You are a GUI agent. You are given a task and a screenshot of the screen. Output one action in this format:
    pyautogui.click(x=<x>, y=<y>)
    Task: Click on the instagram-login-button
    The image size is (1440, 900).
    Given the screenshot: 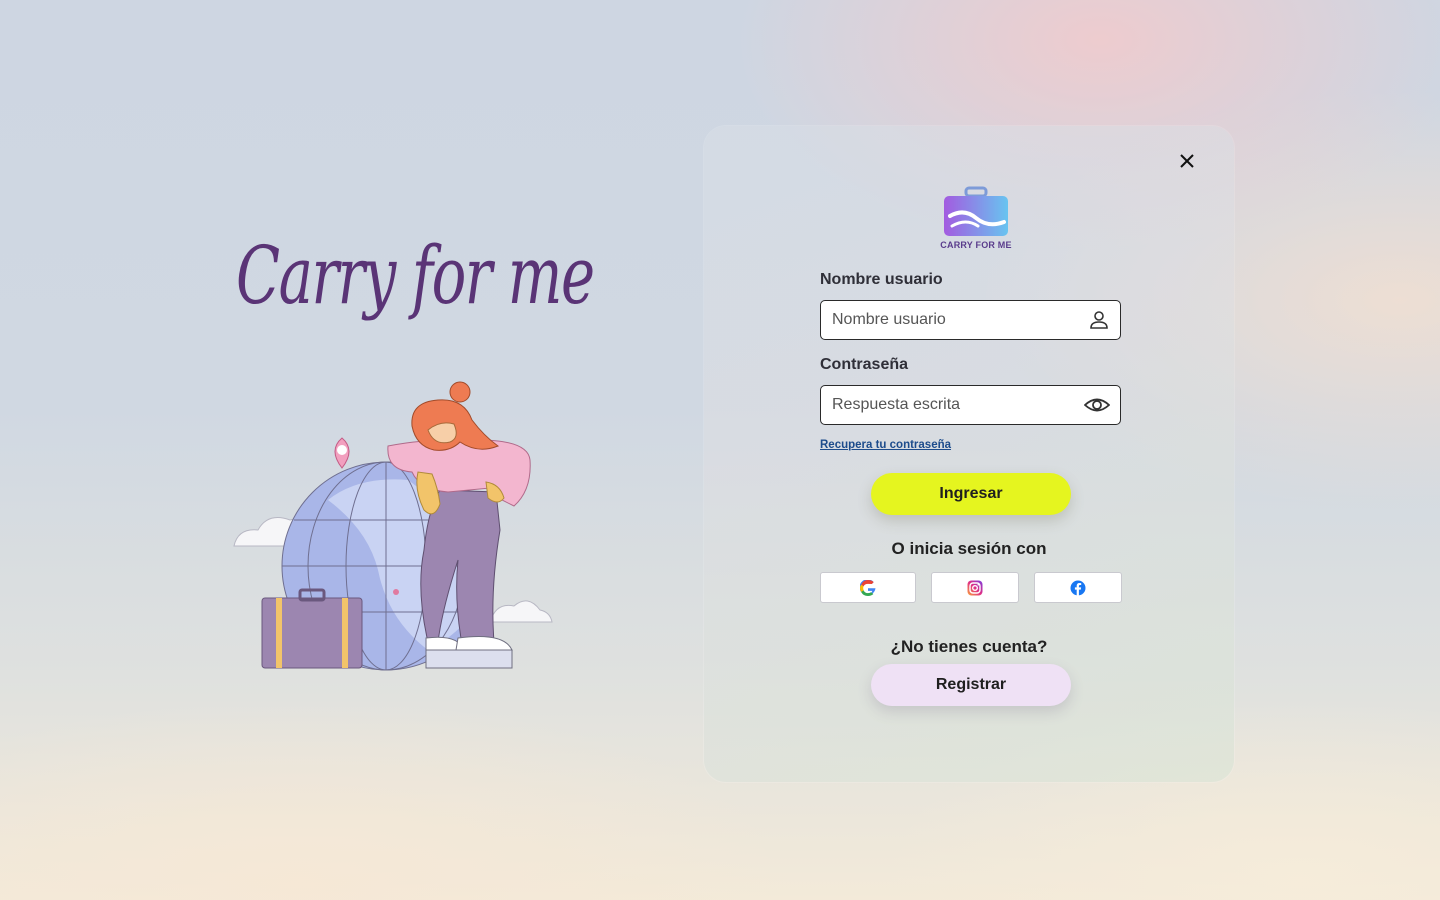 What is the action you would take?
    pyautogui.click(x=975, y=587)
    